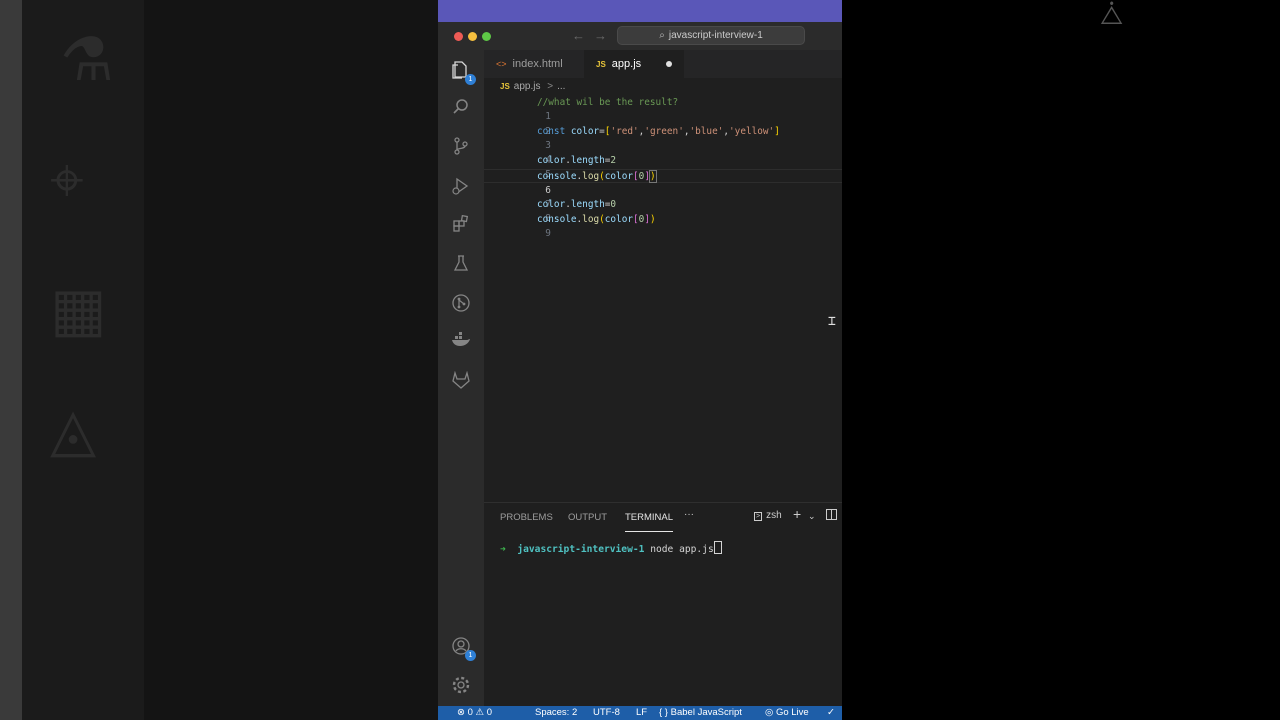 The image size is (1280, 720). Describe the element at coordinates (606, 713) in the screenshot. I see `encoding-status: UTF-8` at that location.